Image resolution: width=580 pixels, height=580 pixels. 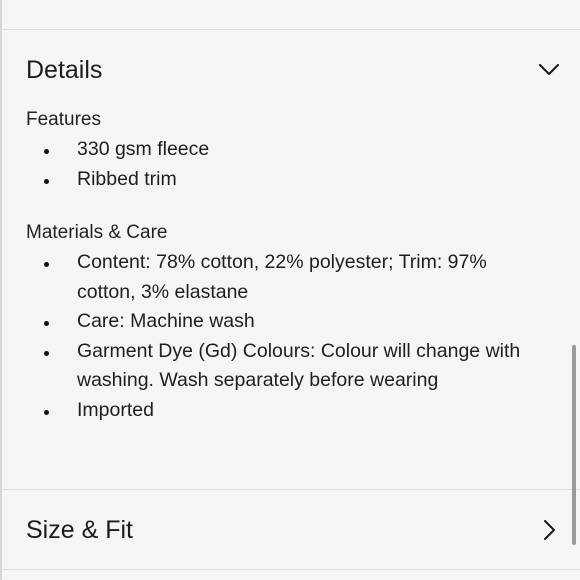 What do you see at coordinates (97, 232) in the screenshot?
I see `materials-care-heading: Materials & Care` at bounding box center [97, 232].